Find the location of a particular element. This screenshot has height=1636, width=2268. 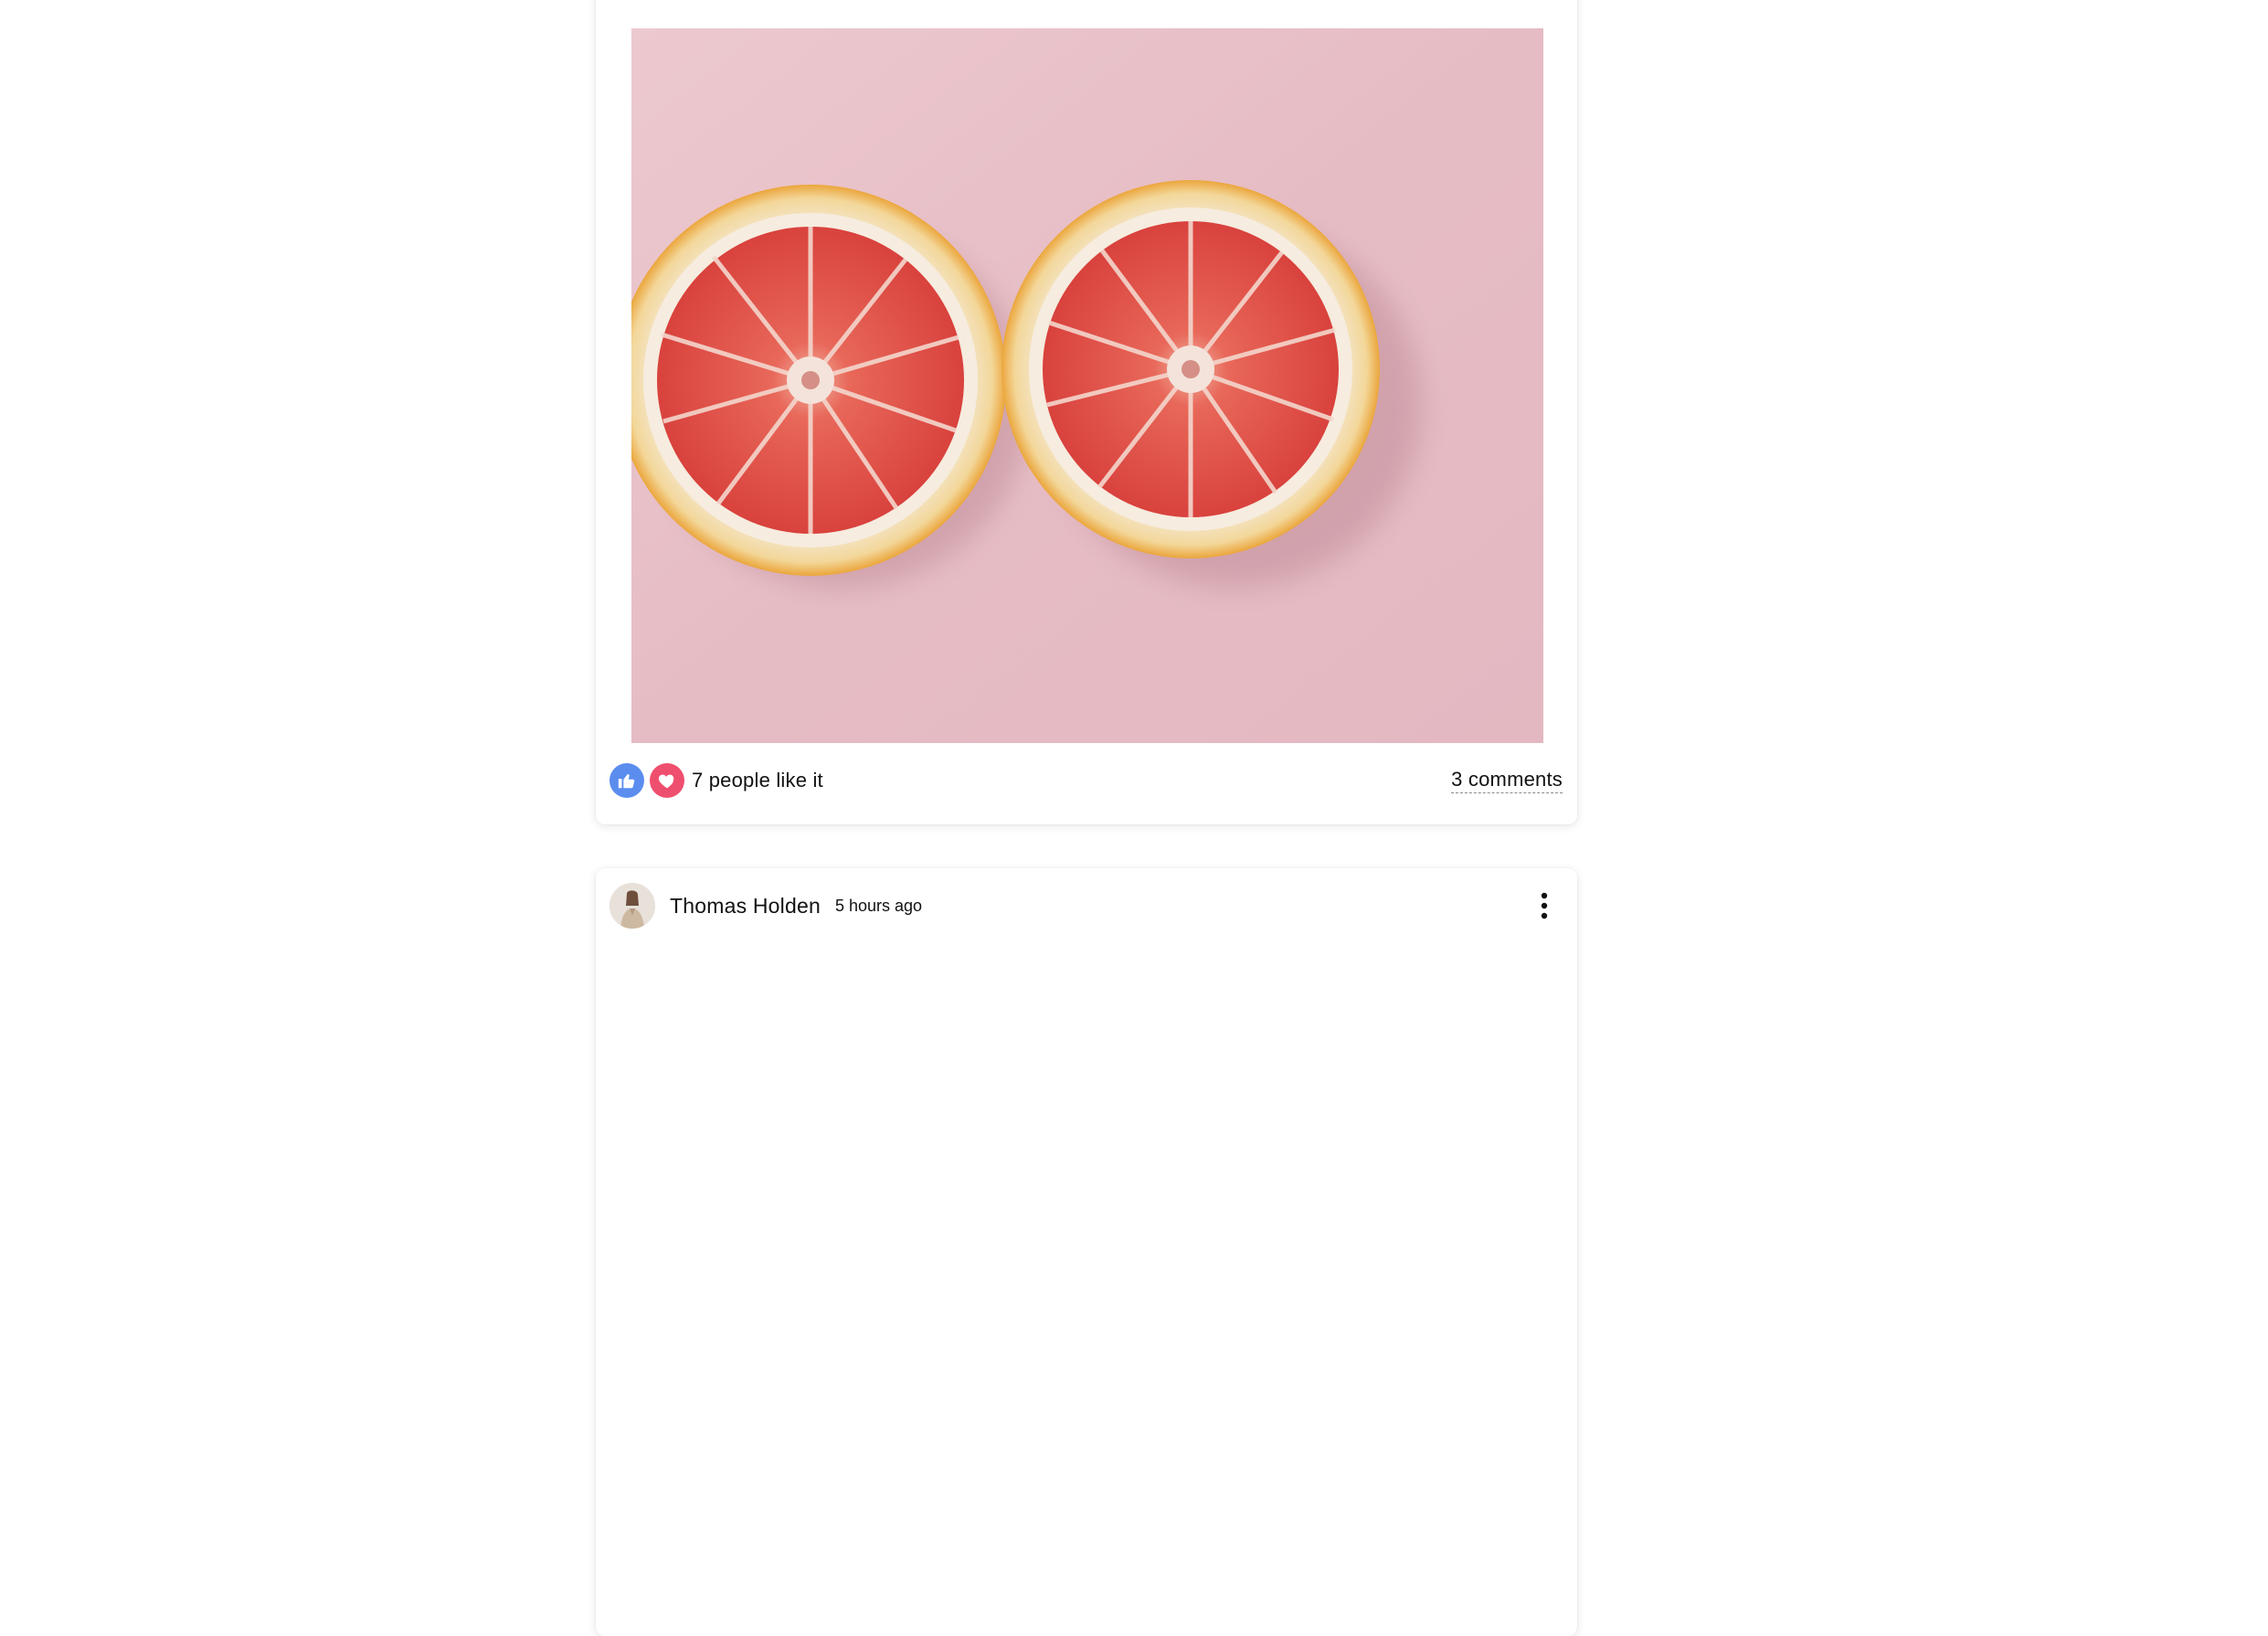

heart-icon is located at coordinates (667, 780).